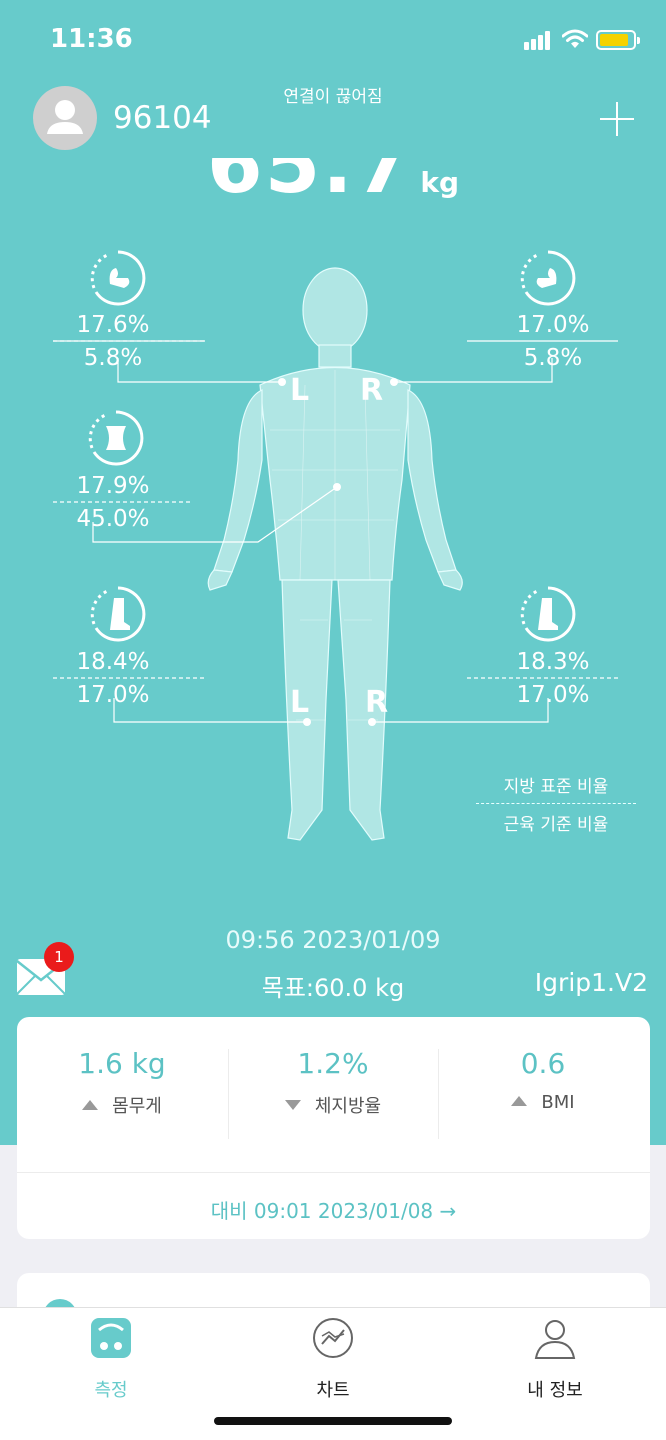 This screenshot has width=666, height=1440. I want to click on left-arm-icon, so click(118, 278).